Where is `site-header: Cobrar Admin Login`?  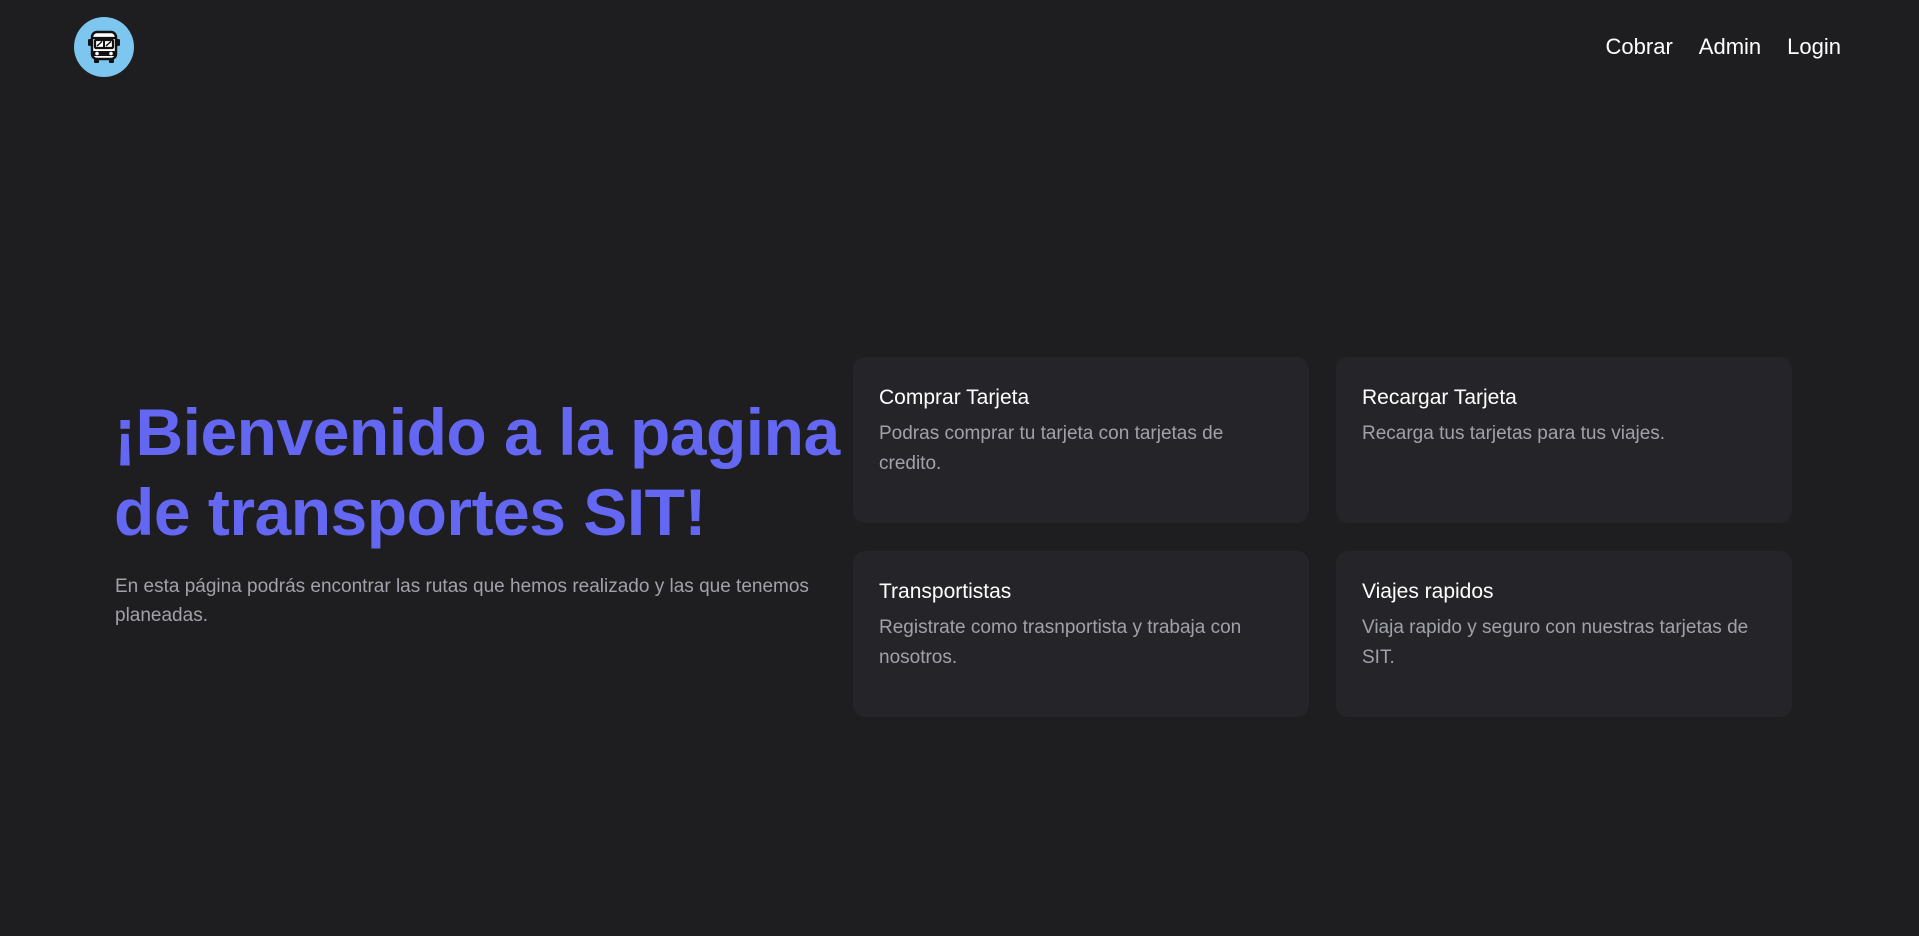
site-header: Cobrar Admin Login is located at coordinates (959, 47).